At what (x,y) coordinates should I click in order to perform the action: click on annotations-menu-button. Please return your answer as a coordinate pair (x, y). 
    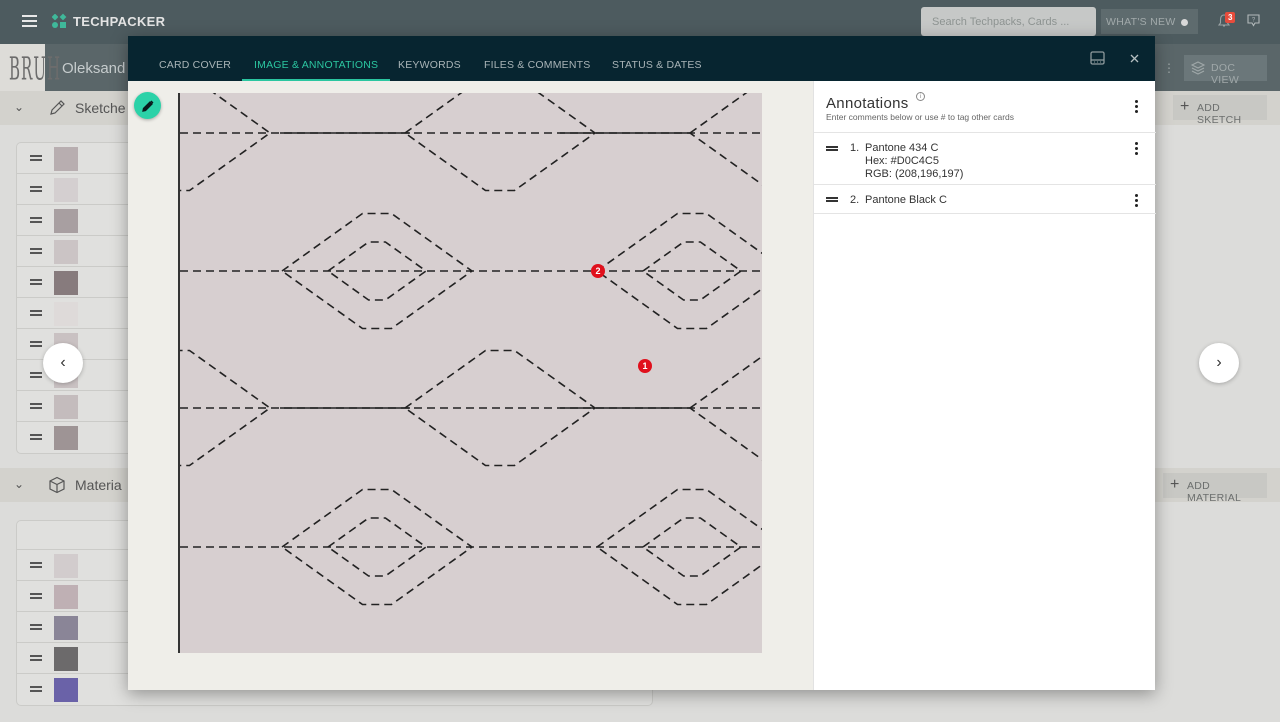
    Looking at the image, I should click on (1136, 107).